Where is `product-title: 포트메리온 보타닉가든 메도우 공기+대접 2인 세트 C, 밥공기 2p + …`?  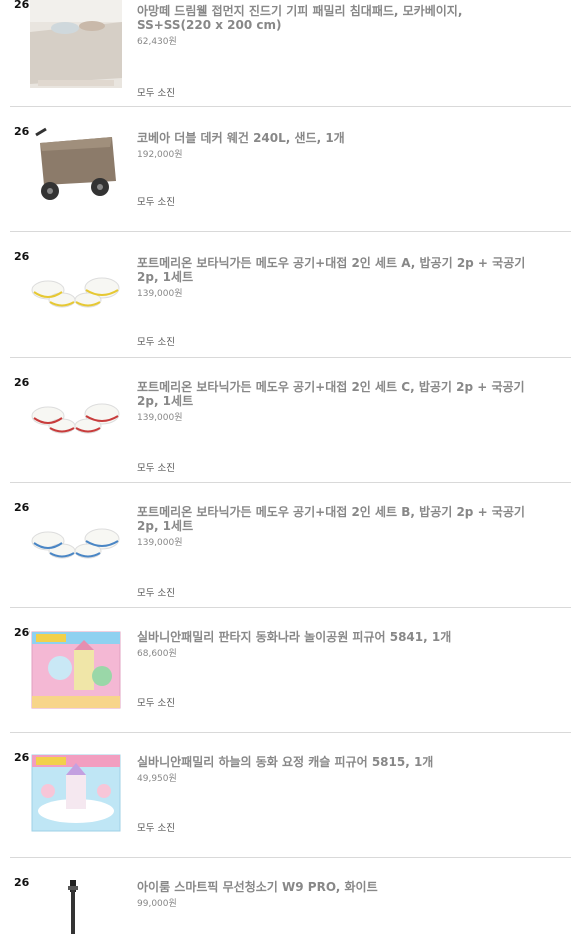 product-title: 포트메리온 보타닉가든 메도우 공기+대접 2인 세트 C, 밥공기 2p + … is located at coordinates (337, 394).